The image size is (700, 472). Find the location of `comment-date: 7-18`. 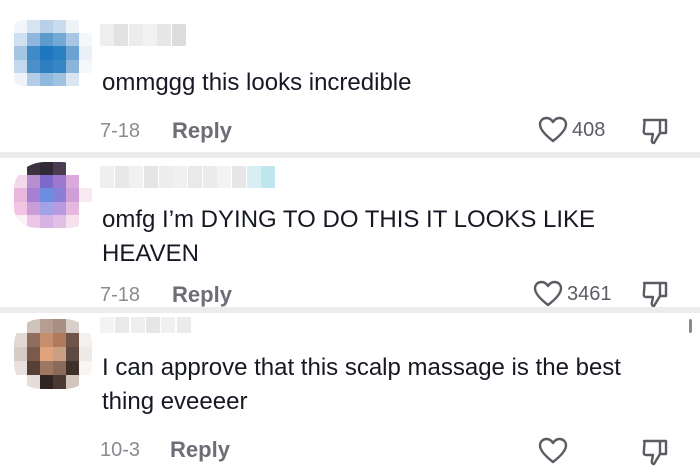

comment-date: 7-18 is located at coordinates (120, 130).